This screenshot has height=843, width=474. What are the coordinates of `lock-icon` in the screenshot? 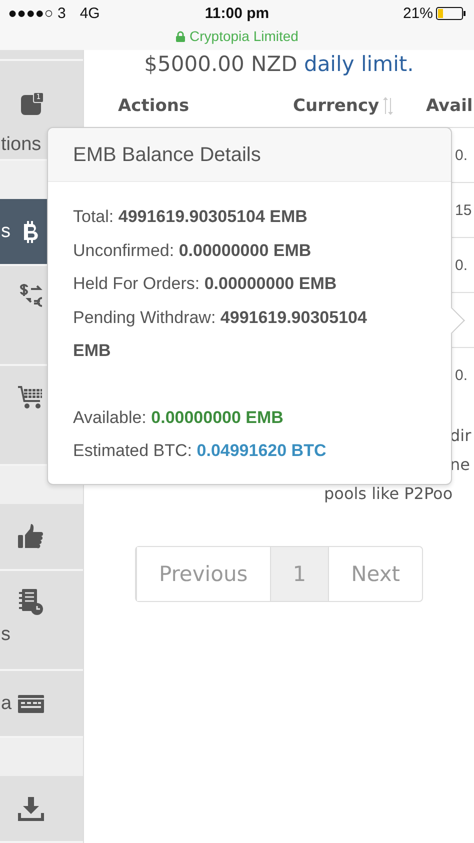 It's located at (180, 36).